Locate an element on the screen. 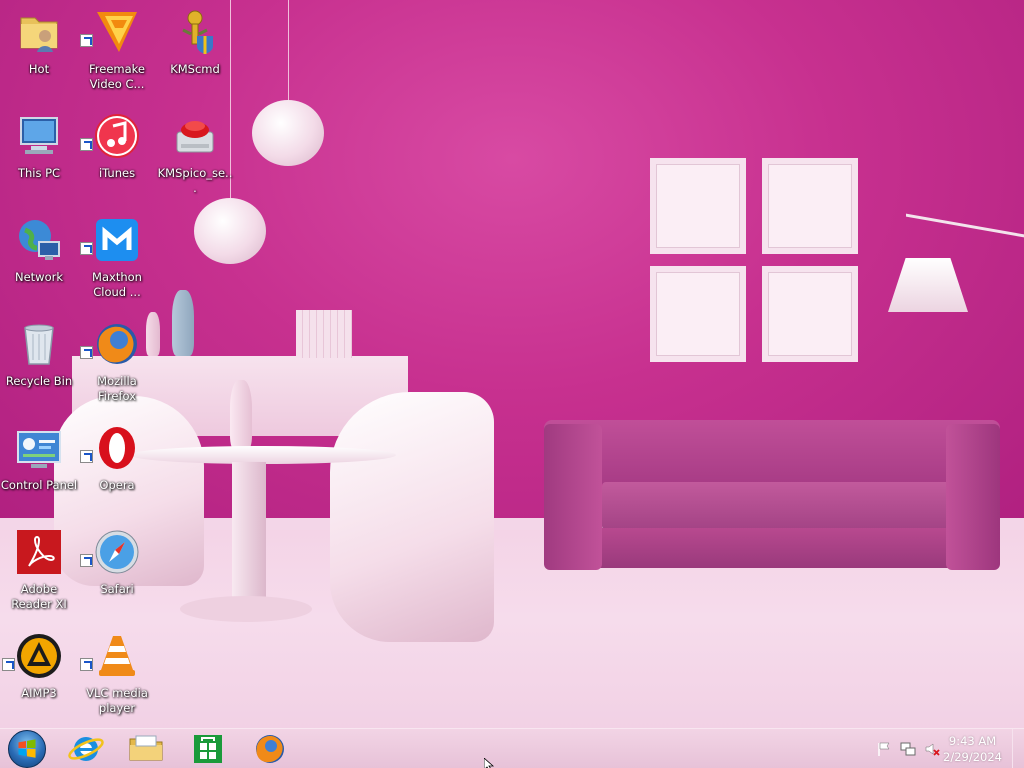  taskbar-clock: 9:43 AM 2/29/2024 is located at coordinates (972, 749).